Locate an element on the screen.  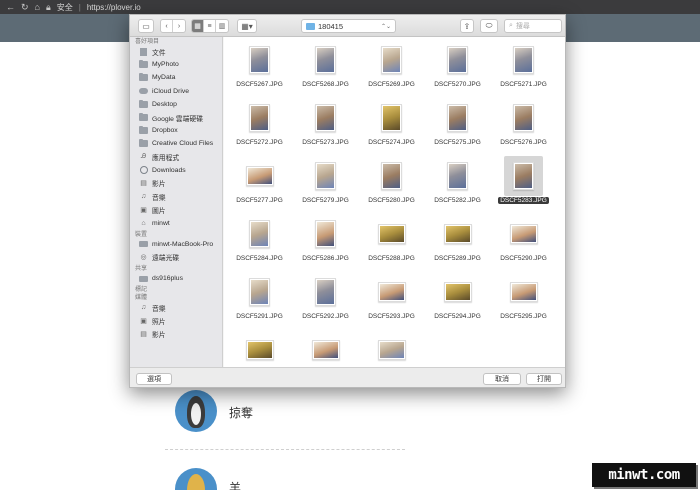
file-item: DSCF5291.JPG is located at coordinates (259, 300).